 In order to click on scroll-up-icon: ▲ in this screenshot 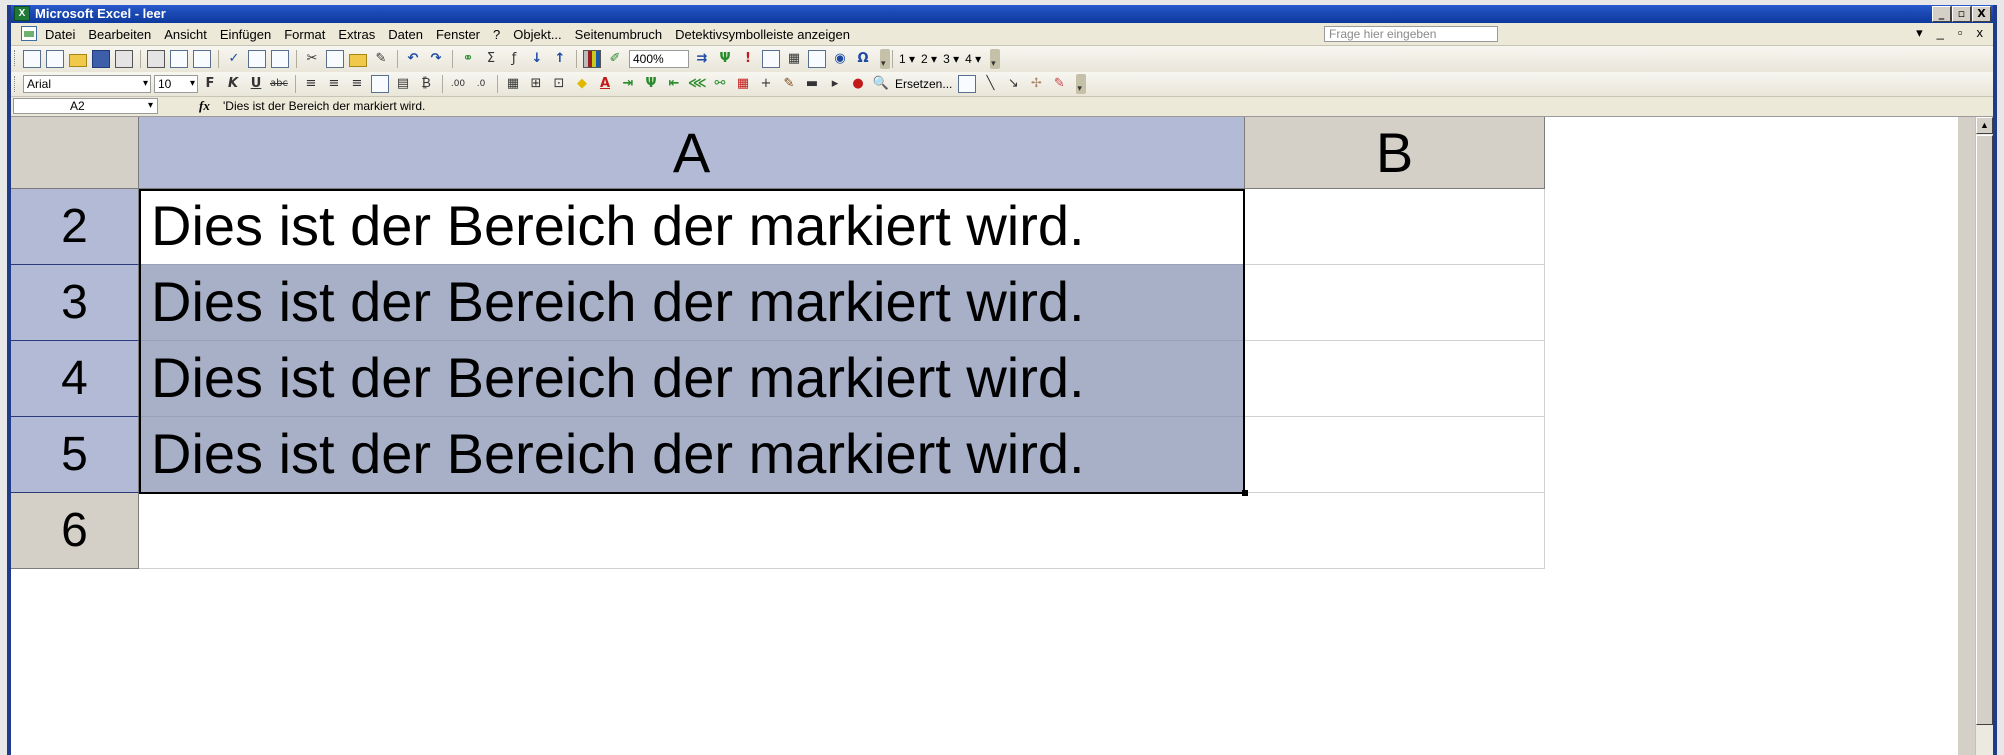, I will do `click(1984, 125)`.